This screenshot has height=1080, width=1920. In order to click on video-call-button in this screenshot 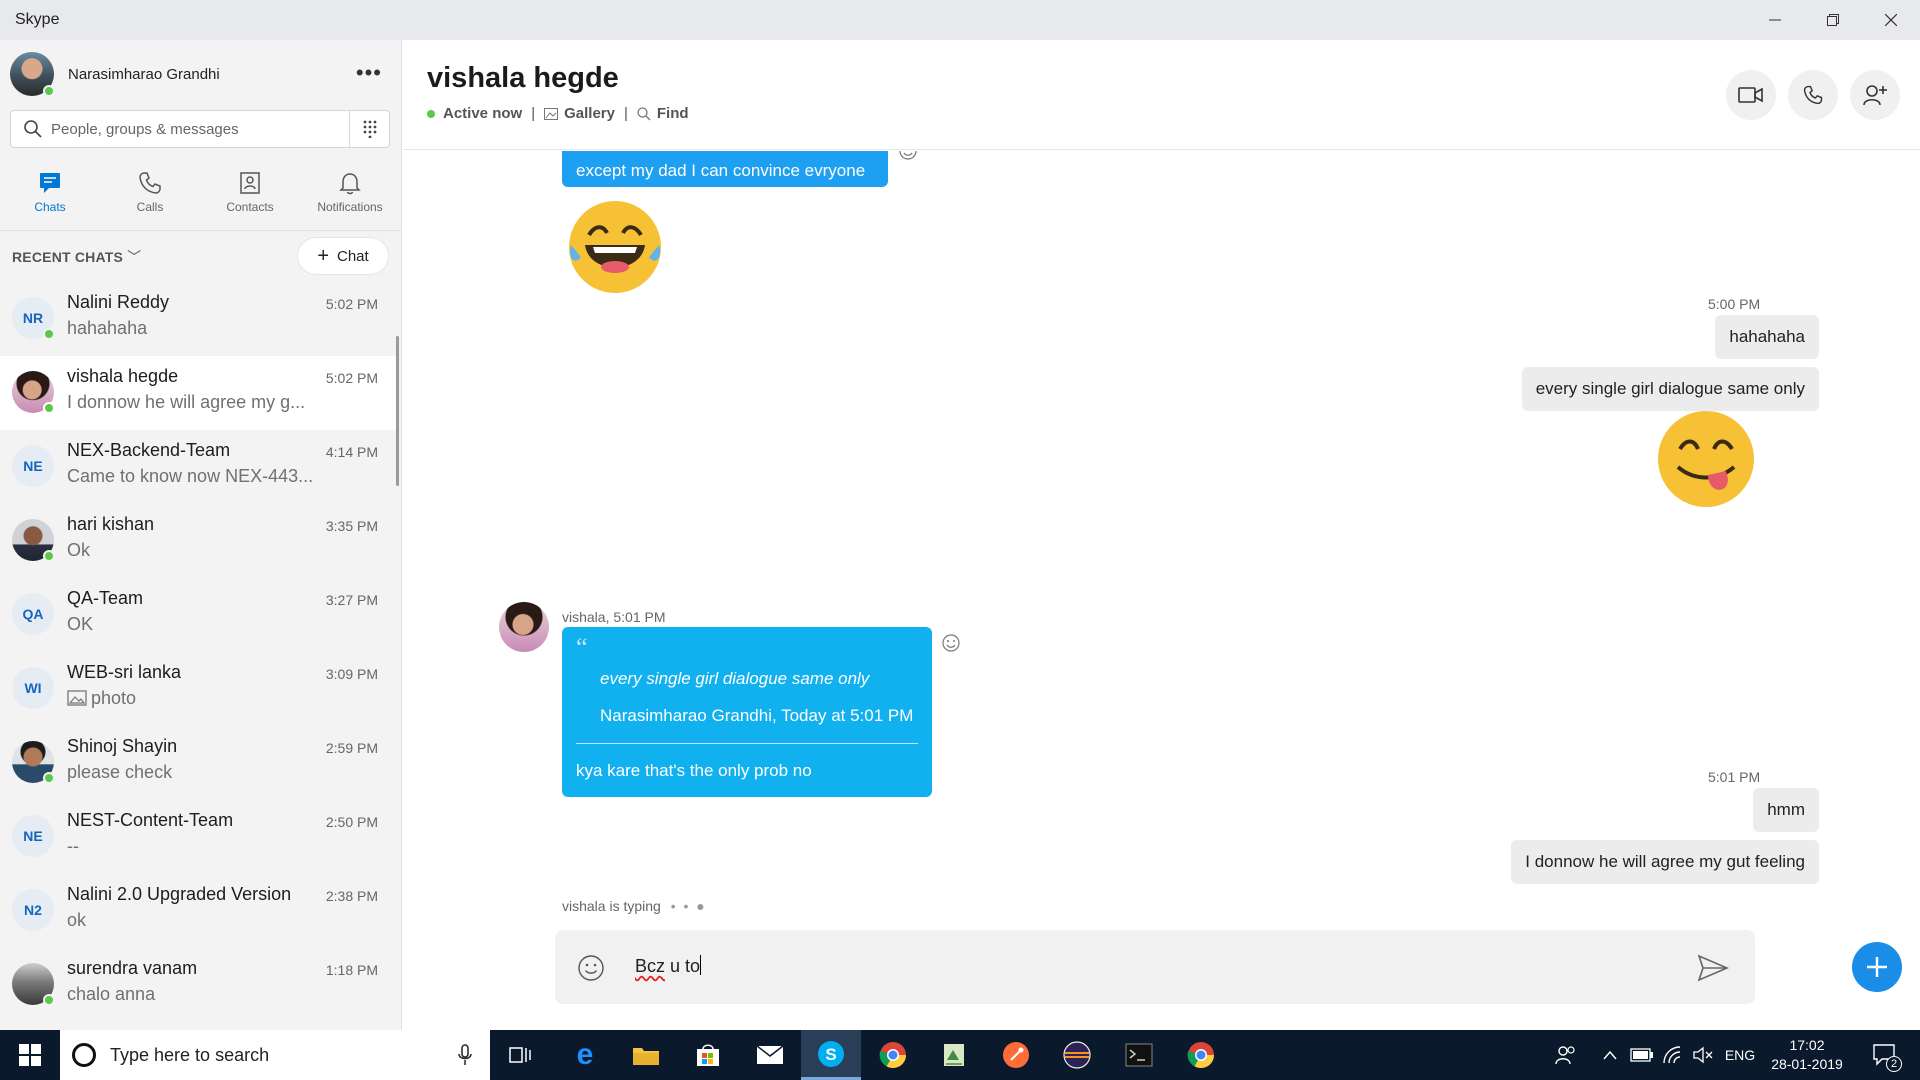, I will do `click(1751, 95)`.